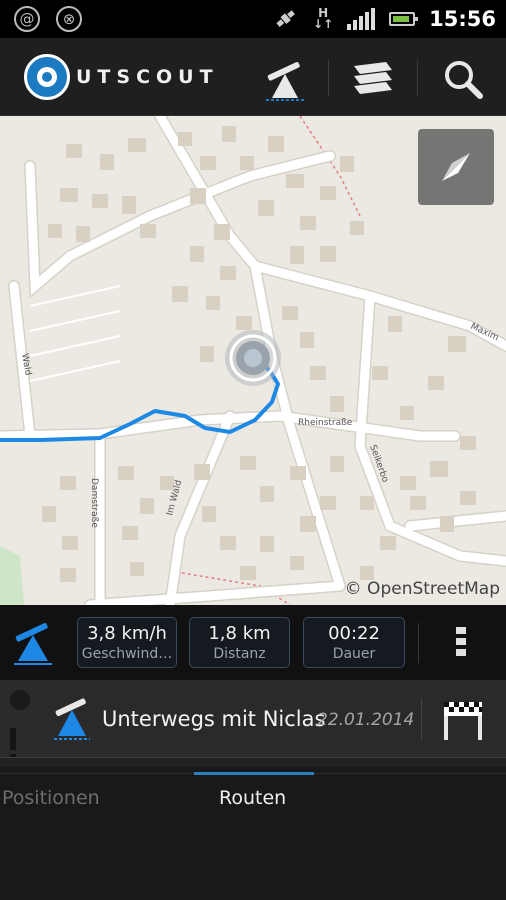  What do you see at coordinates (75, 333) in the screenshot?
I see `map-paths` at bounding box center [75, 333].